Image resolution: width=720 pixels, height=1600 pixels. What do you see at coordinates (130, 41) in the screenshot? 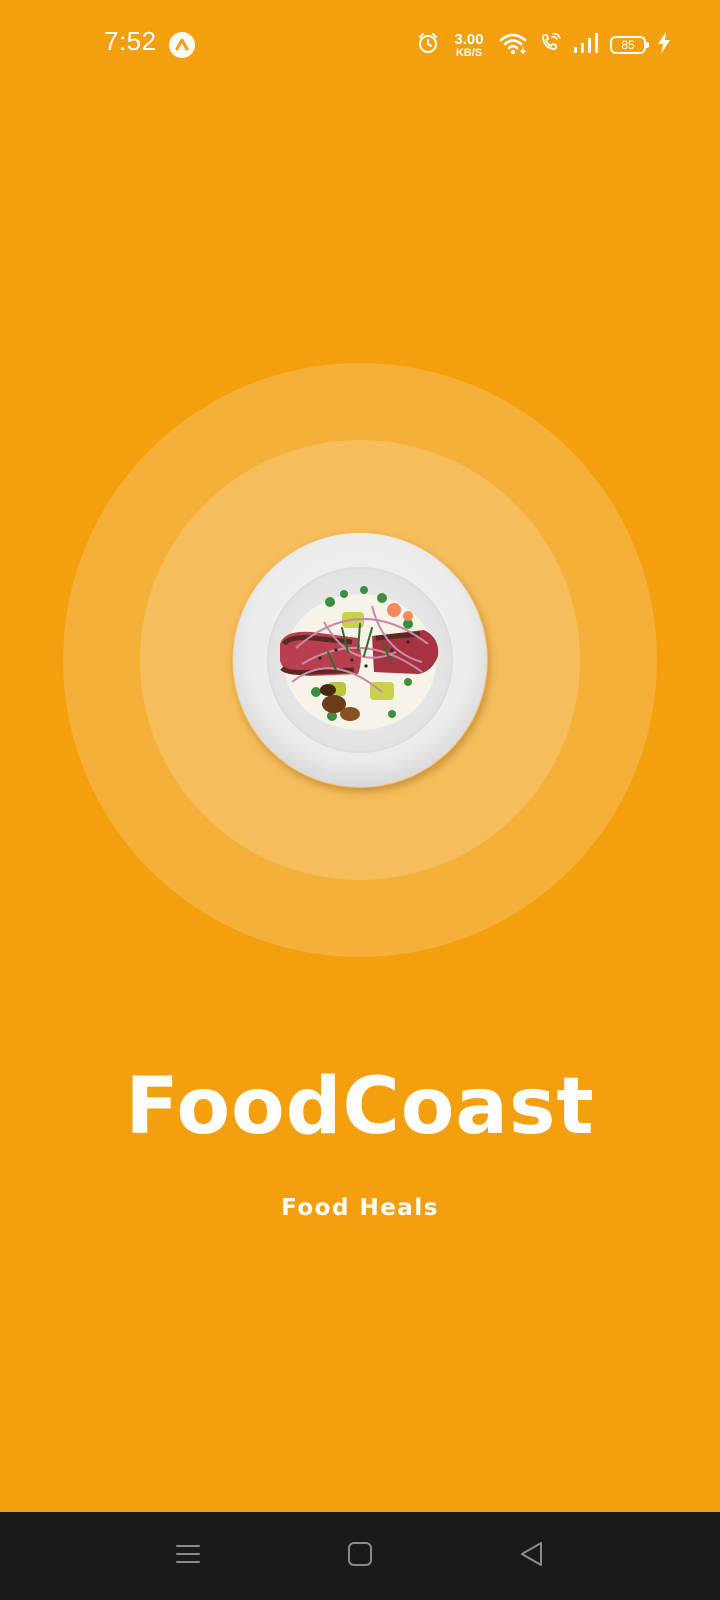
I see `status-time: 7:52` at bounding box center [130, 41].